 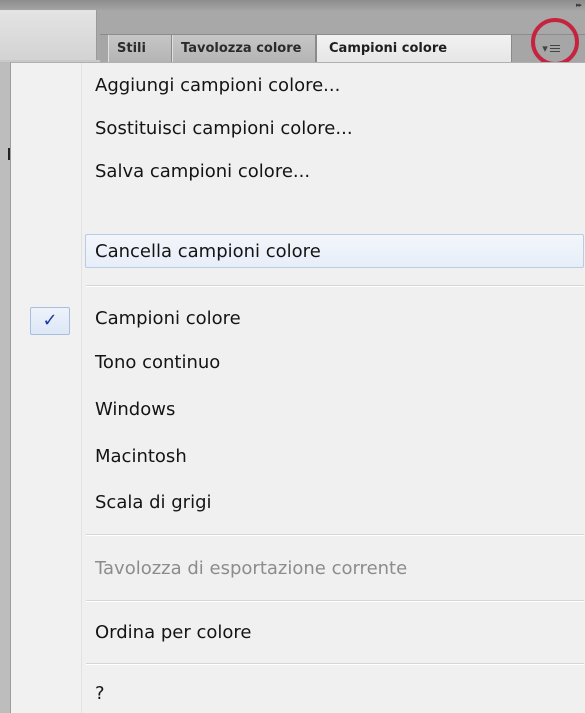 I want to click on menu-item-continuous-tone: Tono continuo, so click(x=297, y=363).